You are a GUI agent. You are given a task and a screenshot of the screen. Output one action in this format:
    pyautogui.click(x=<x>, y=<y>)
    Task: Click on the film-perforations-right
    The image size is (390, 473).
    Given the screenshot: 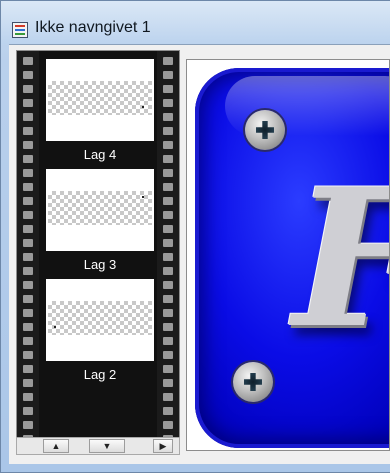 What is the action you would take?
    pyautogui.click(x=168, y=244)
    